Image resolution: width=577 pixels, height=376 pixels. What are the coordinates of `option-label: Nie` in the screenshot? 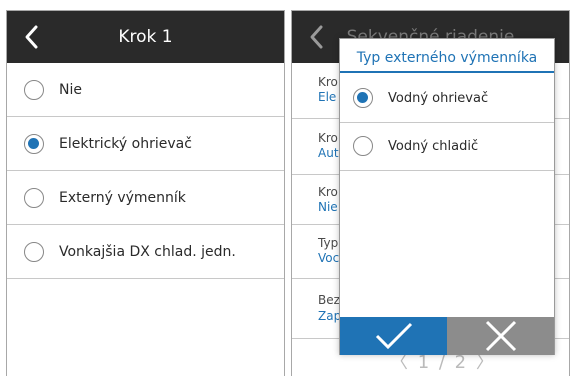 It's located at (70, 90).